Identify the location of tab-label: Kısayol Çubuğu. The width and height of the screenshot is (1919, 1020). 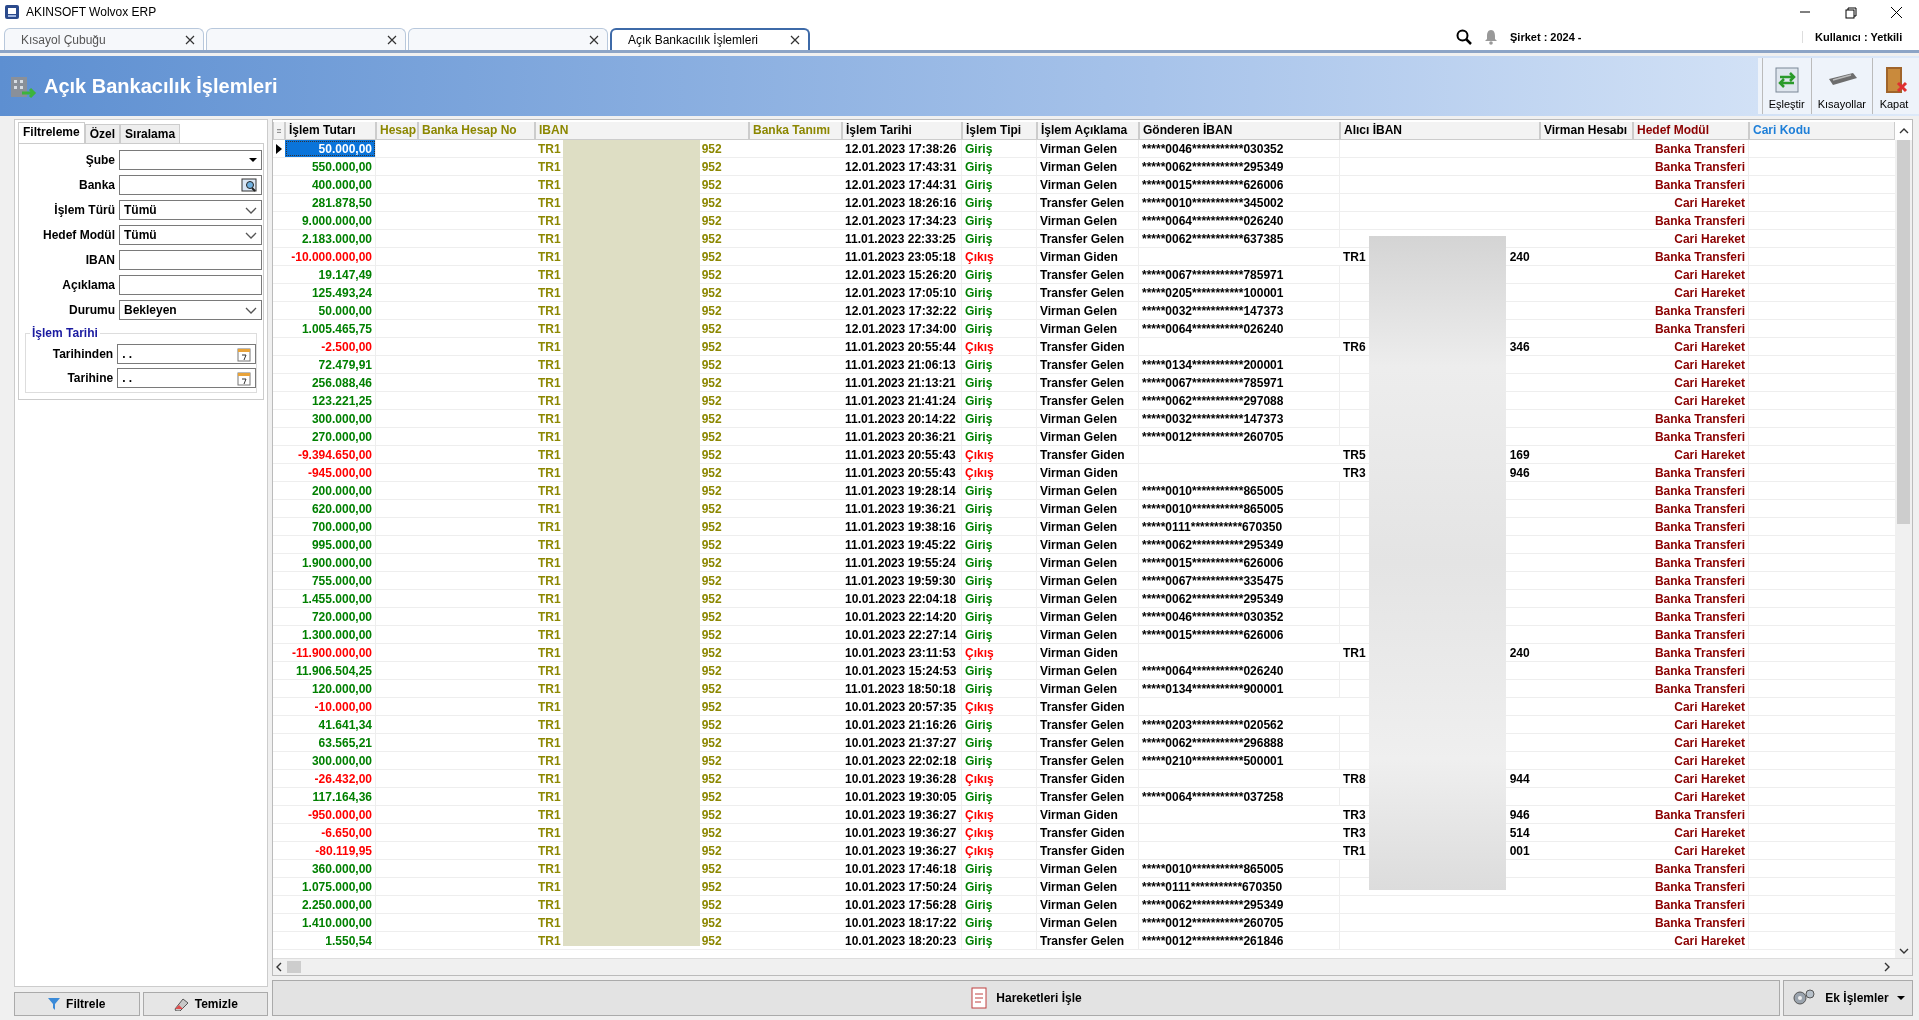
(103, 39).